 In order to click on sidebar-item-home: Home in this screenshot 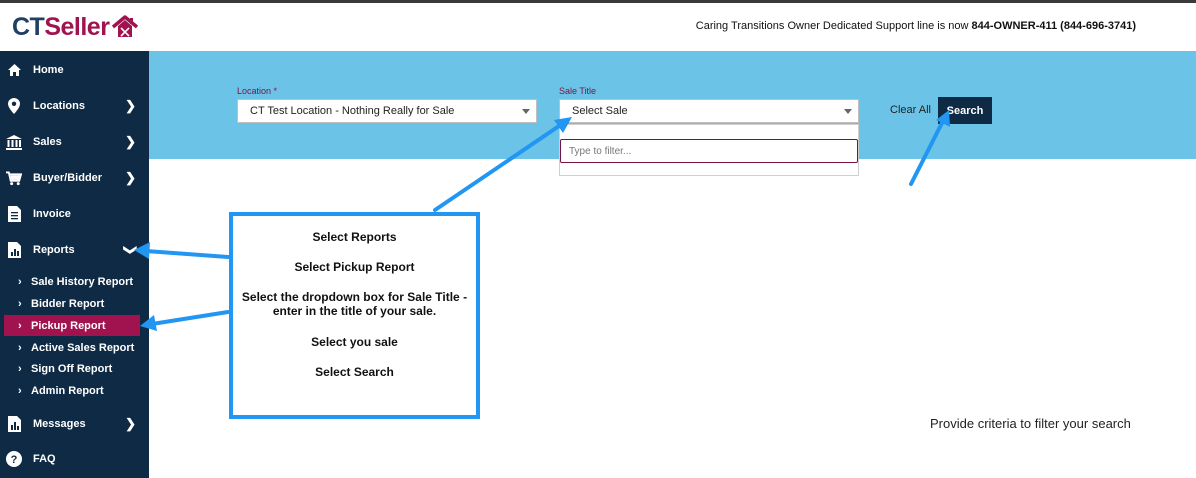, I will do `click(74, 70)`.